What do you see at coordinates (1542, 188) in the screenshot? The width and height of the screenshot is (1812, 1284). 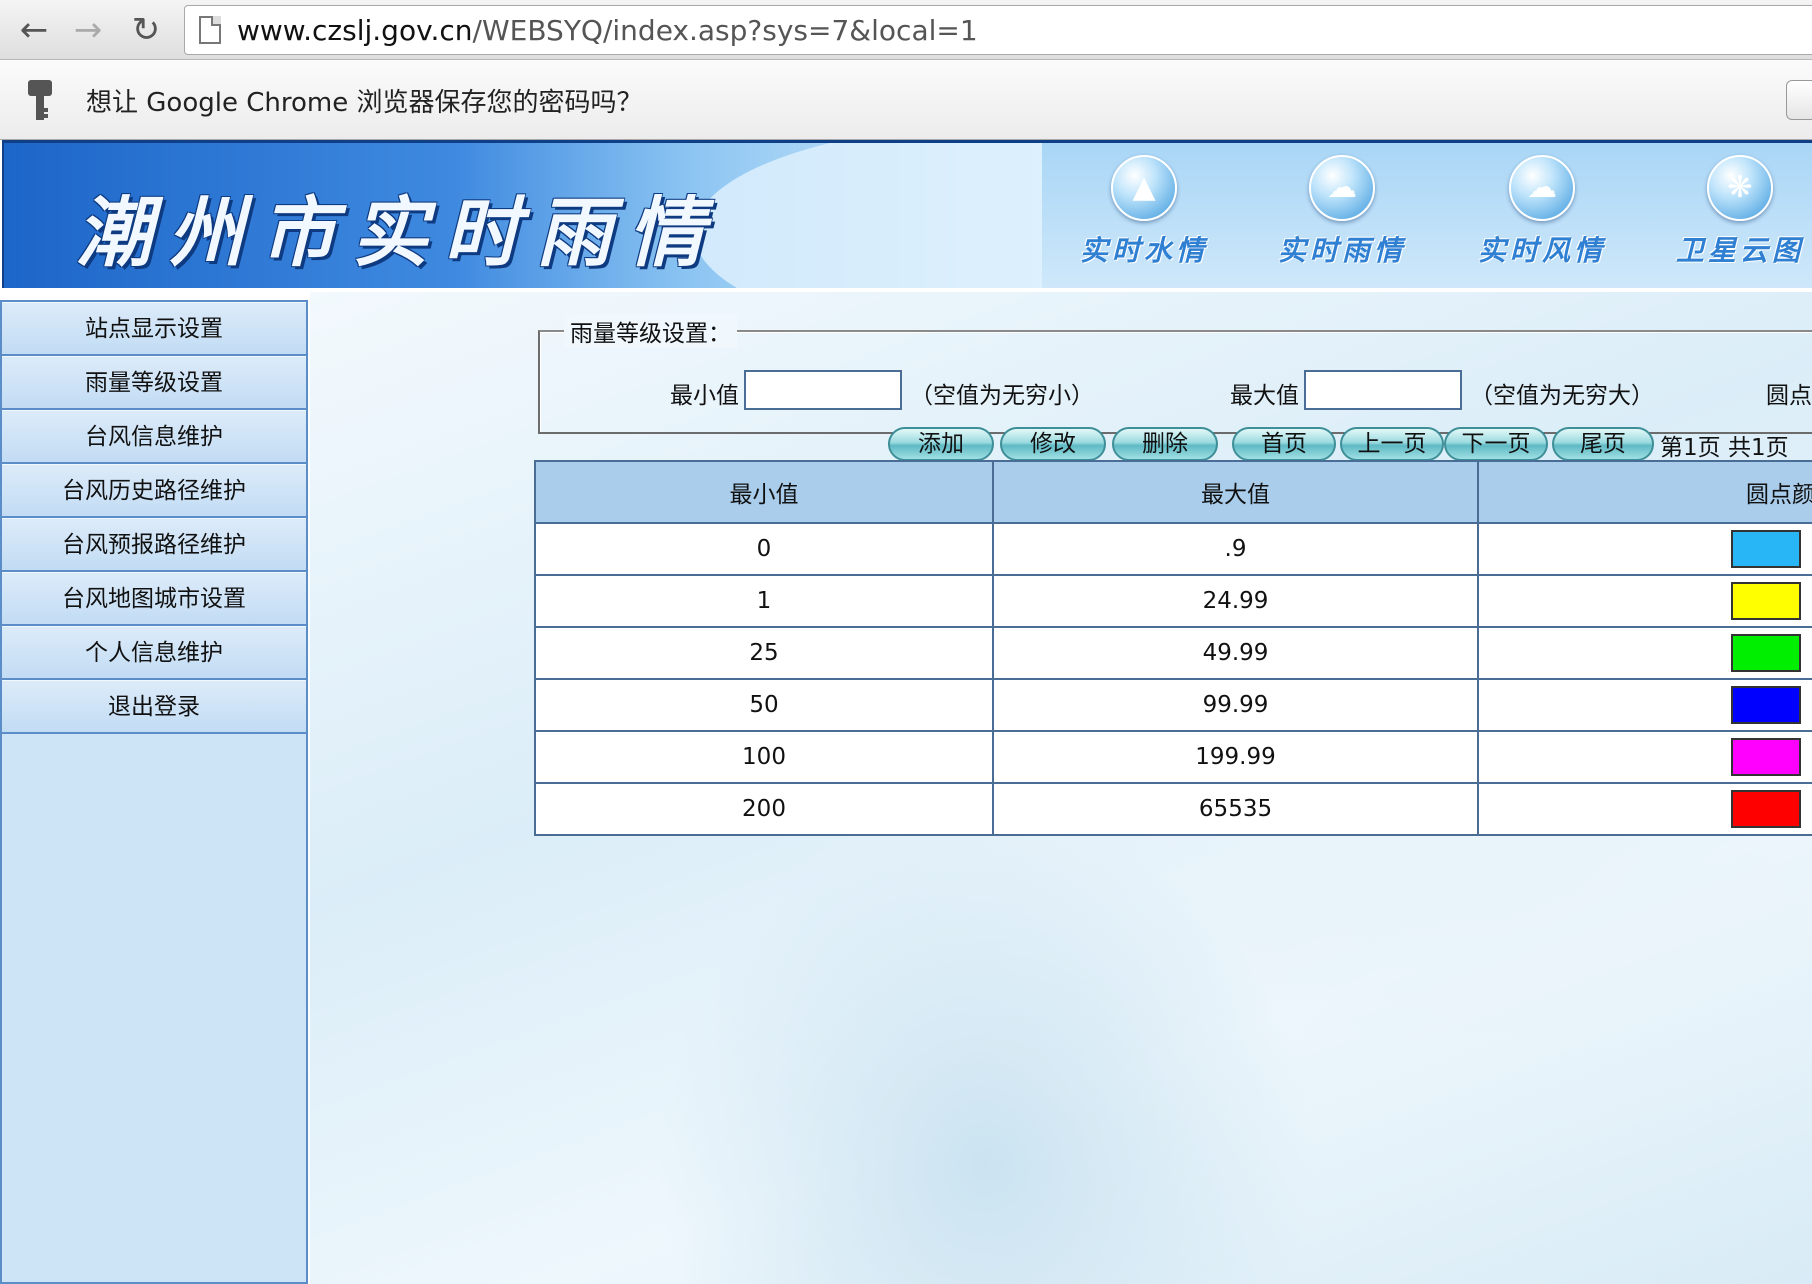 I see `wind-cloud-icon: ☁` at bounding box center [1542, 188].